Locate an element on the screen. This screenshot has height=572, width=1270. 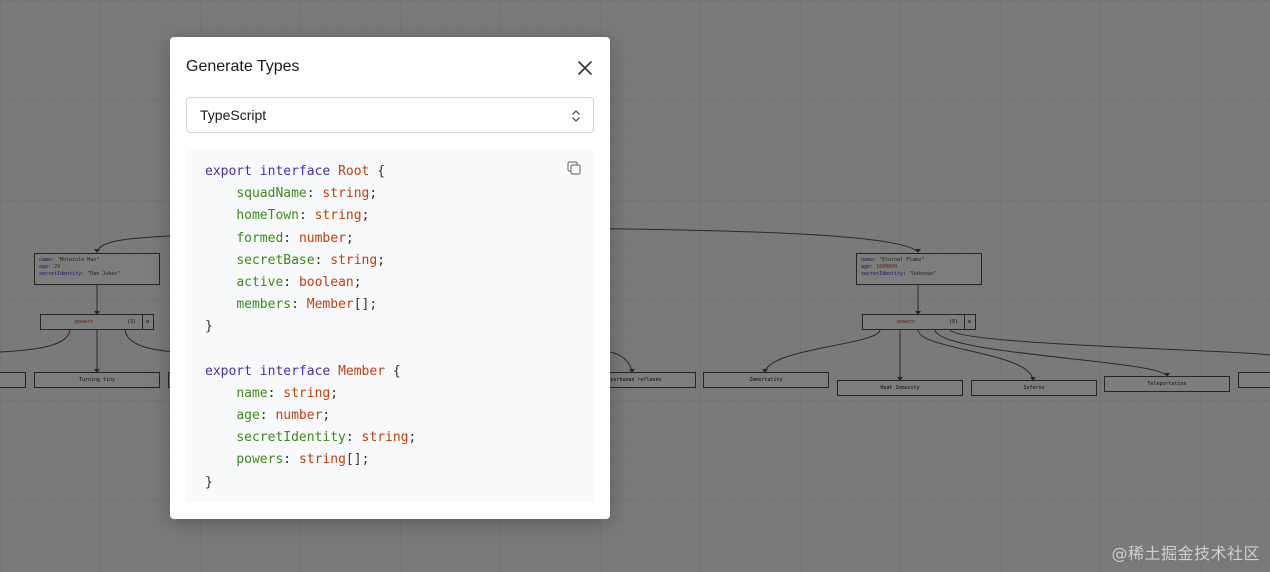
close-button is located at coordinates (585, 68).